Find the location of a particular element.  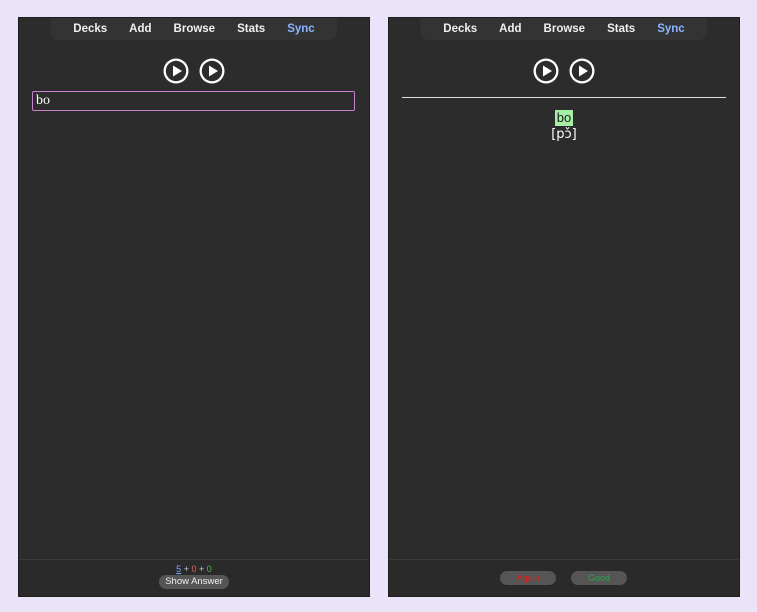

review-count: 0 is located at coordinates (209, 569).